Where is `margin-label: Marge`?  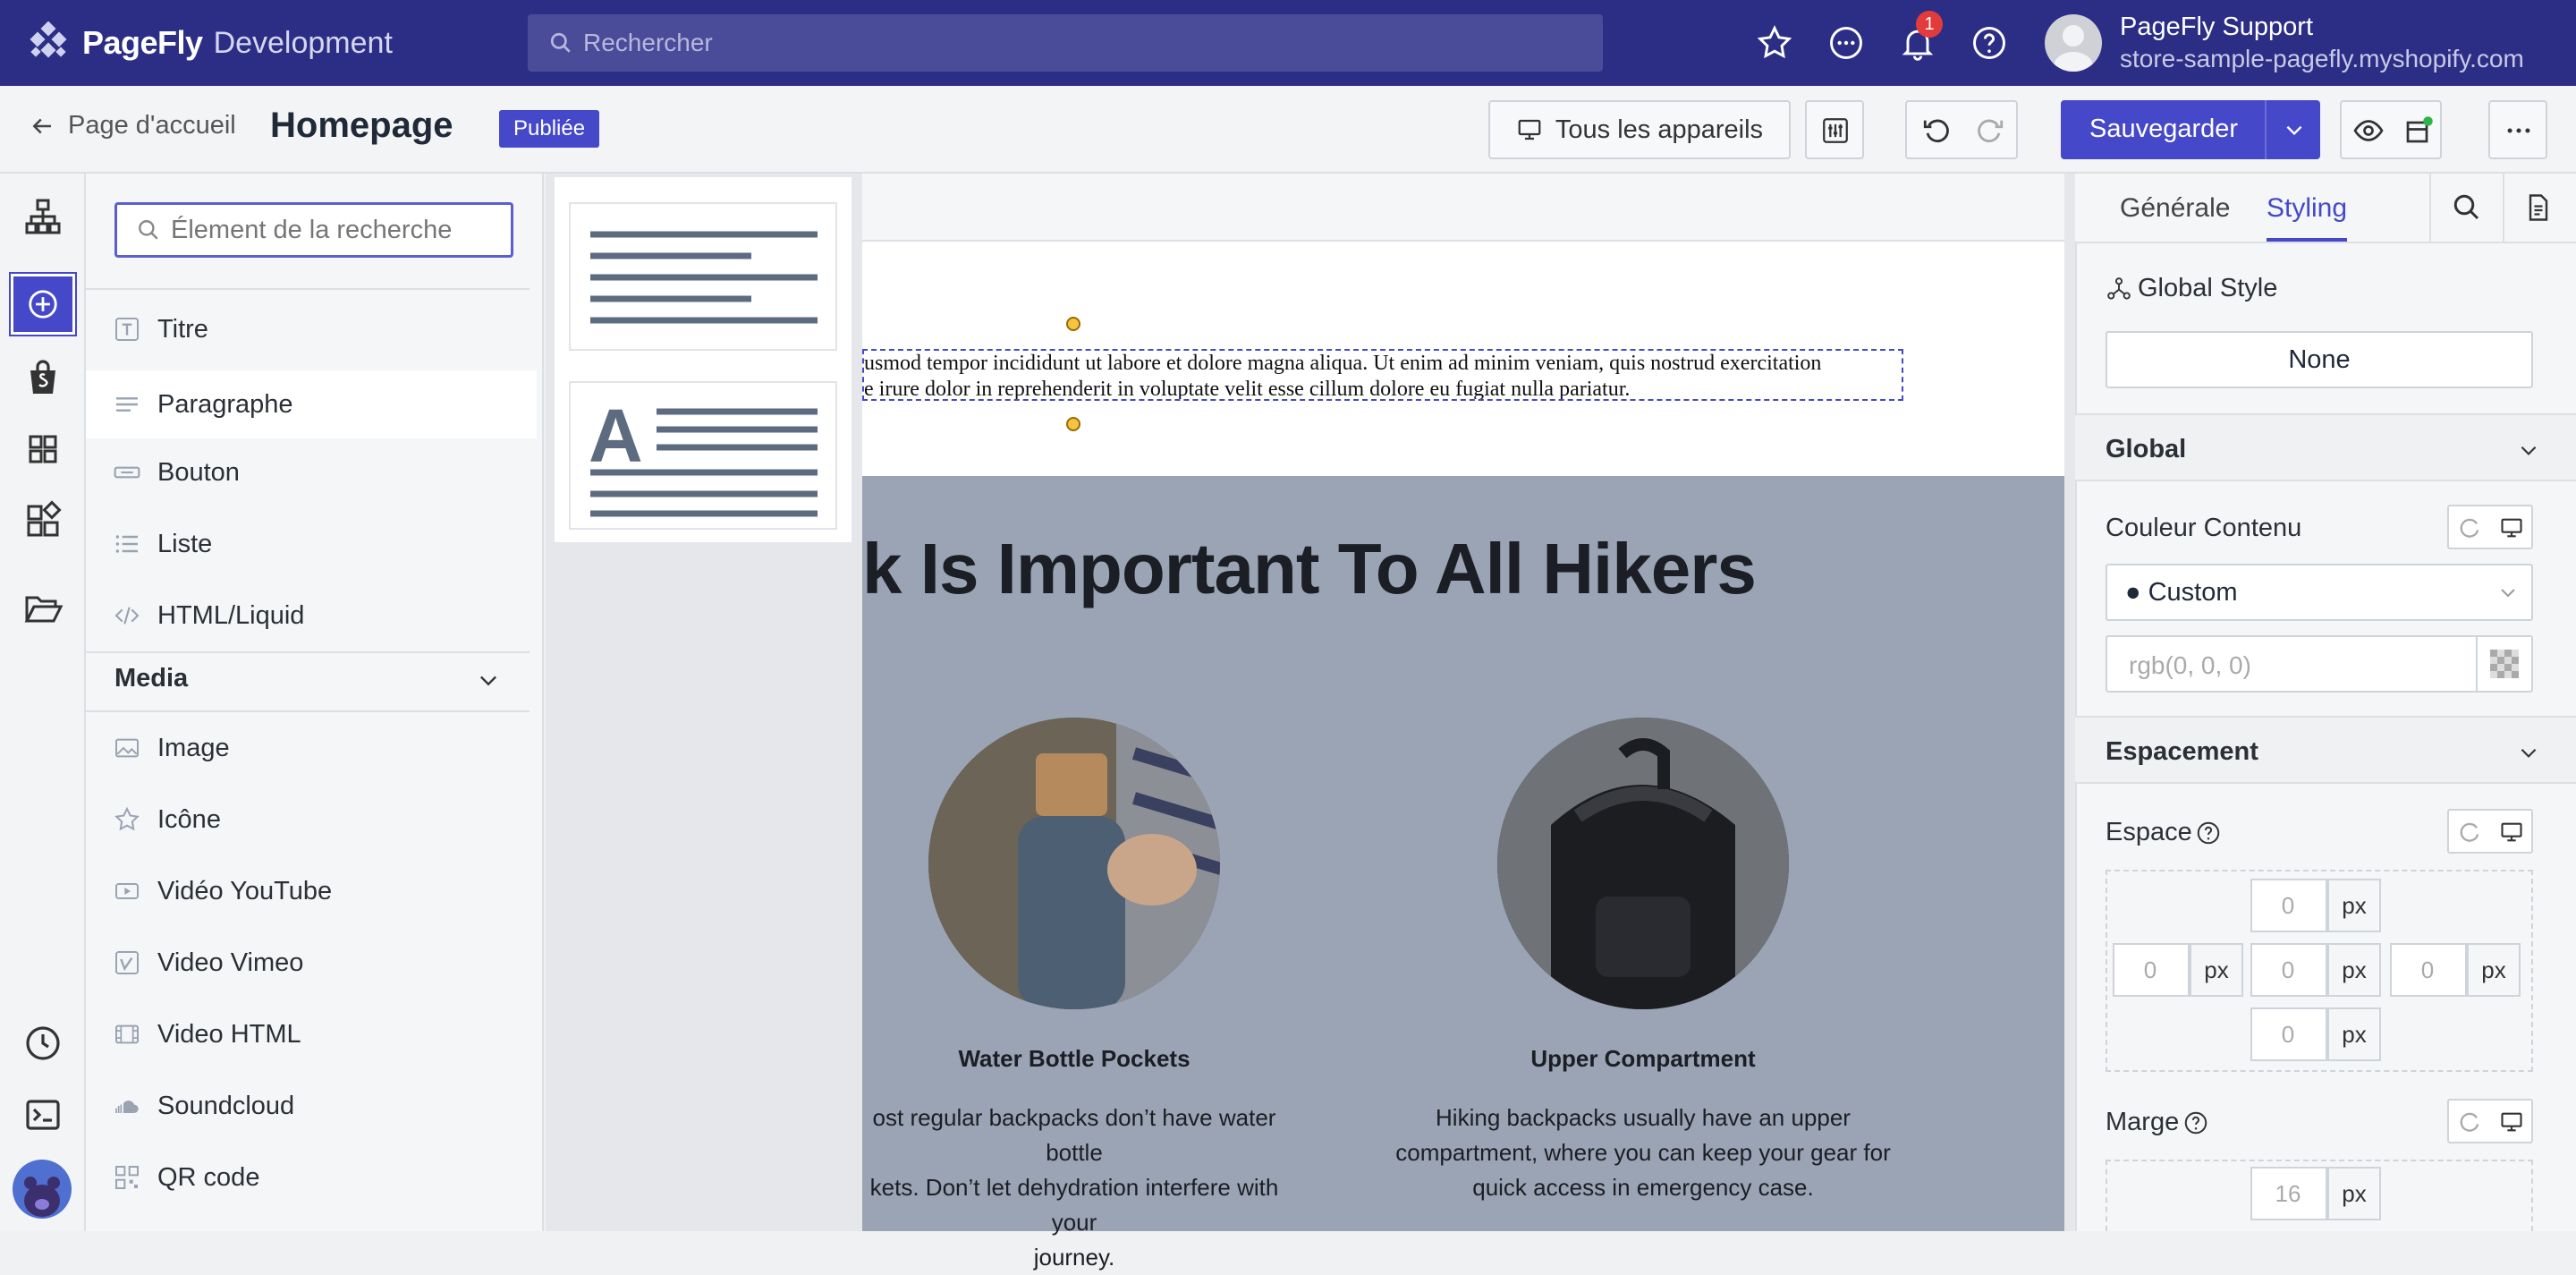
margin-label: Marge is located at coordinates (2143, 1122).